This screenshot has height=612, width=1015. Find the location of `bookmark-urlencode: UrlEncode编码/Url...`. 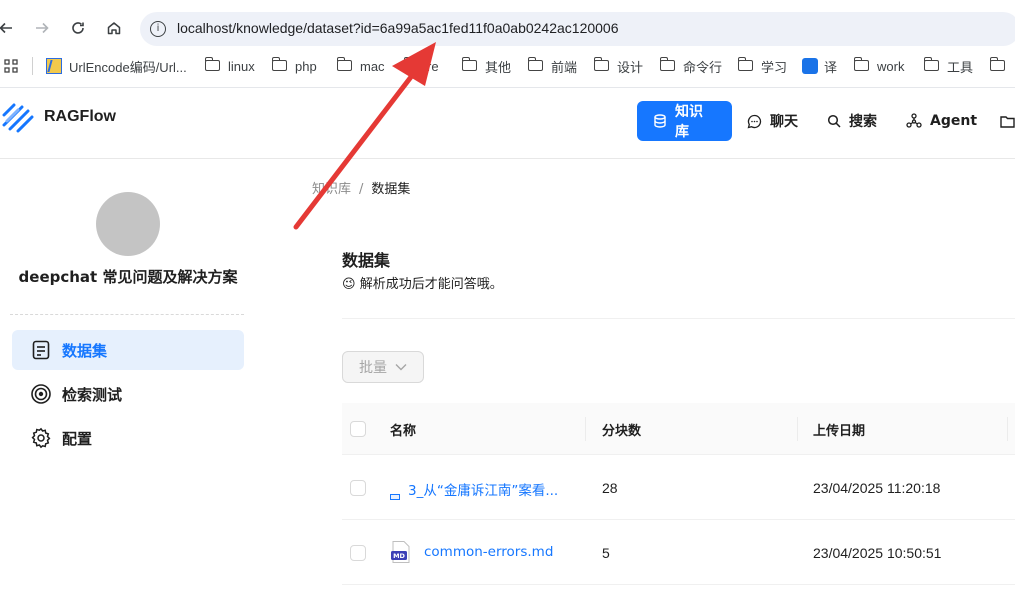

bookmark-urlencode: UrlEncode编码/Url... is located at coordinates (116, 66).